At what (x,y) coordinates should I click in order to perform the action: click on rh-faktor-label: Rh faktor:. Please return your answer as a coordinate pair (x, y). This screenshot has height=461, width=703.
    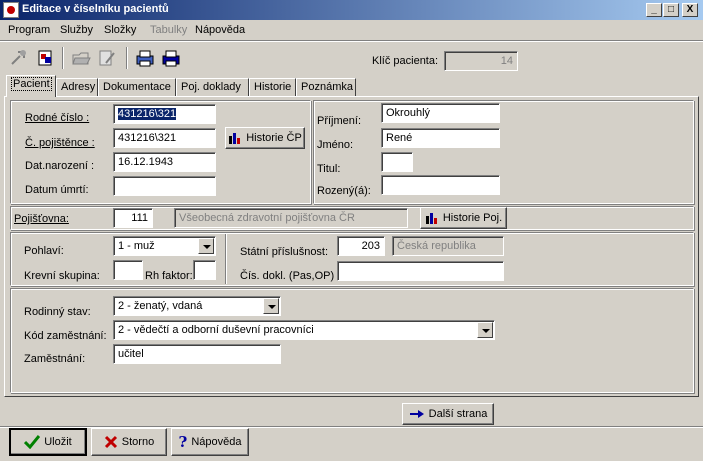
    Looking at the image, I should click on (169, 276).